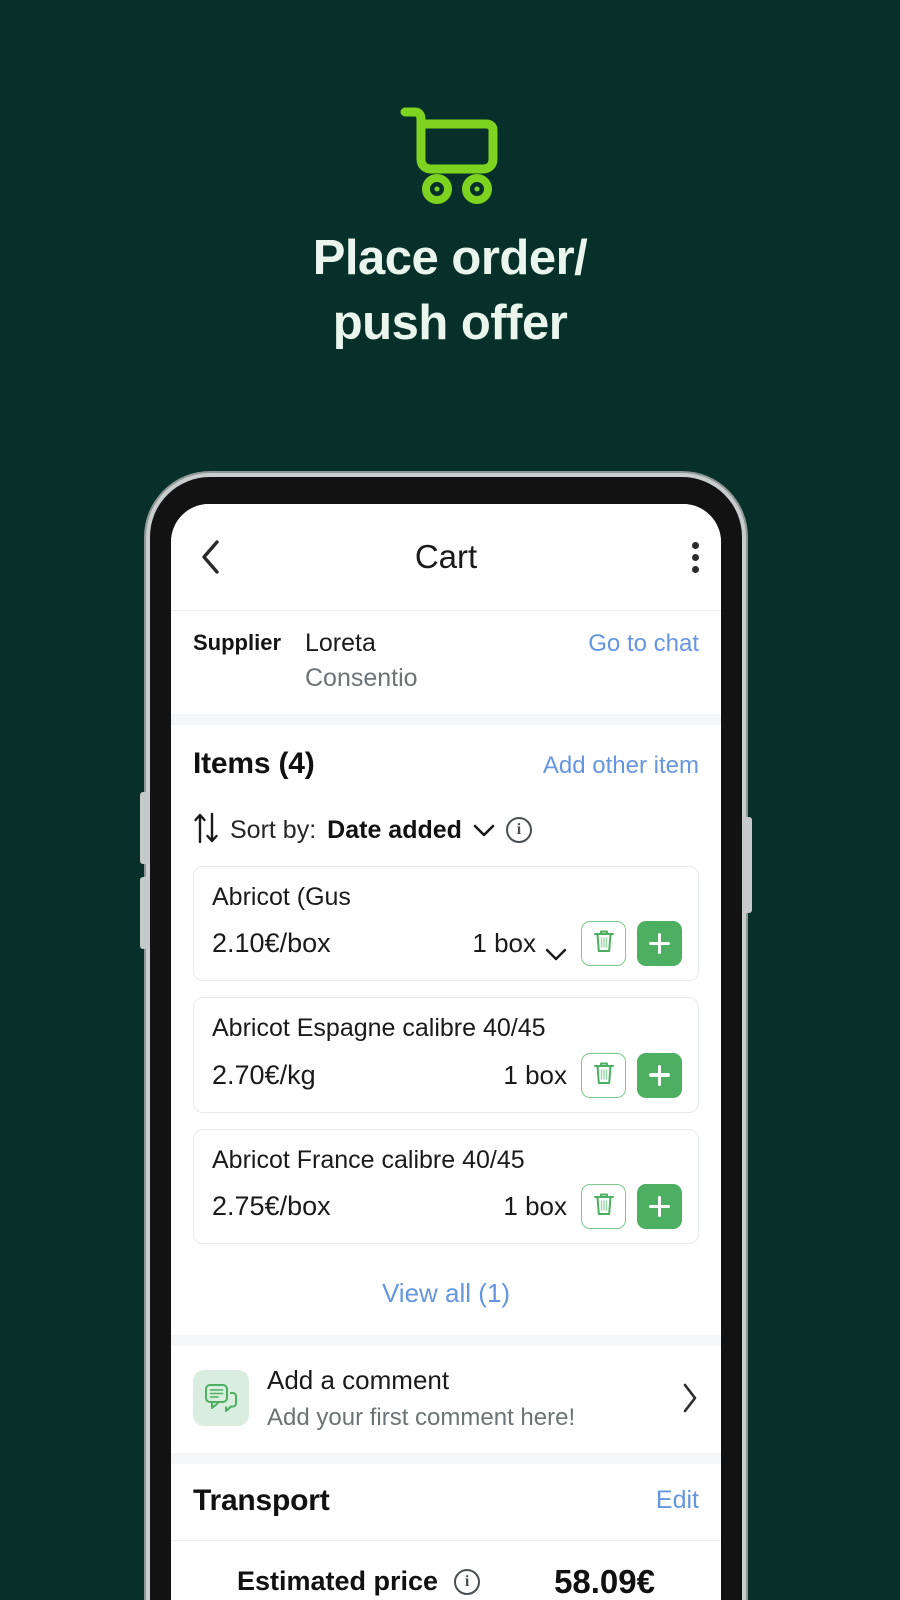  I want to click on supplier-label: Supplier, so click(237, 642).